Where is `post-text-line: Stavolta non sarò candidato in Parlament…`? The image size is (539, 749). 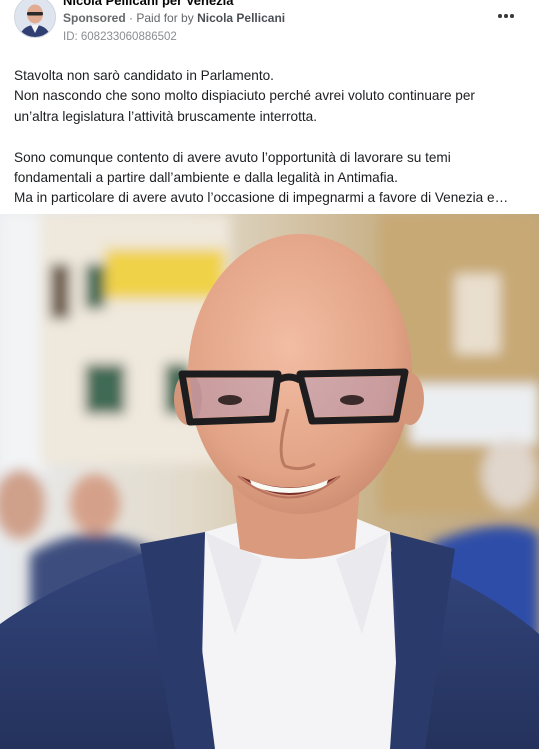
post-text-line: Stavolta non sarò candidato in Parlament… is located at coordinates (144, 75).